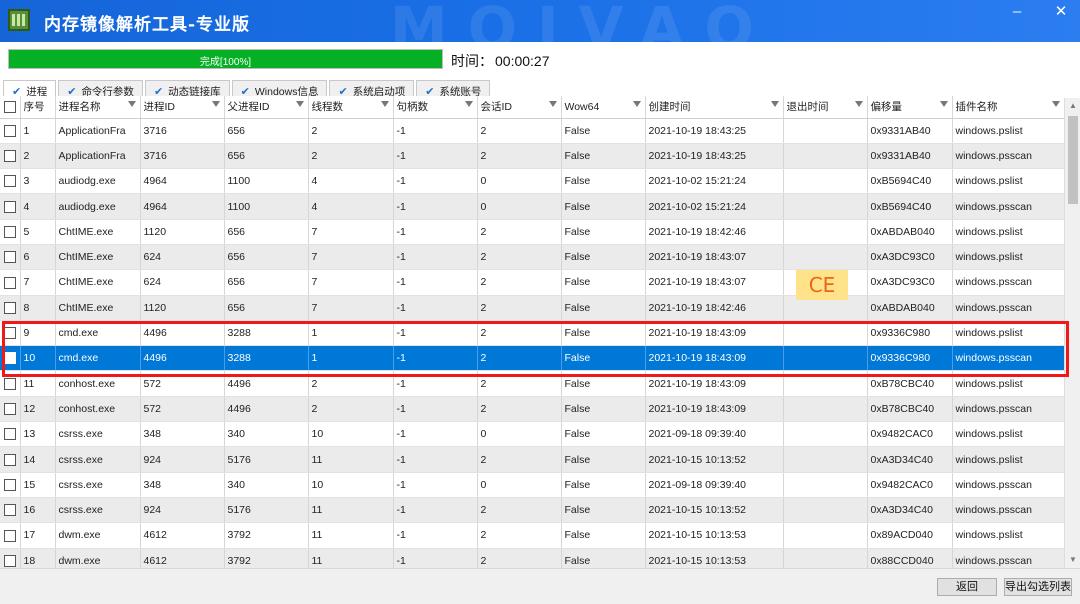 The image size is (1080, 604). Describe the element at coordinates (1008, 358) in the screenshot. I see `table-cell: windows.psscan` at that location.